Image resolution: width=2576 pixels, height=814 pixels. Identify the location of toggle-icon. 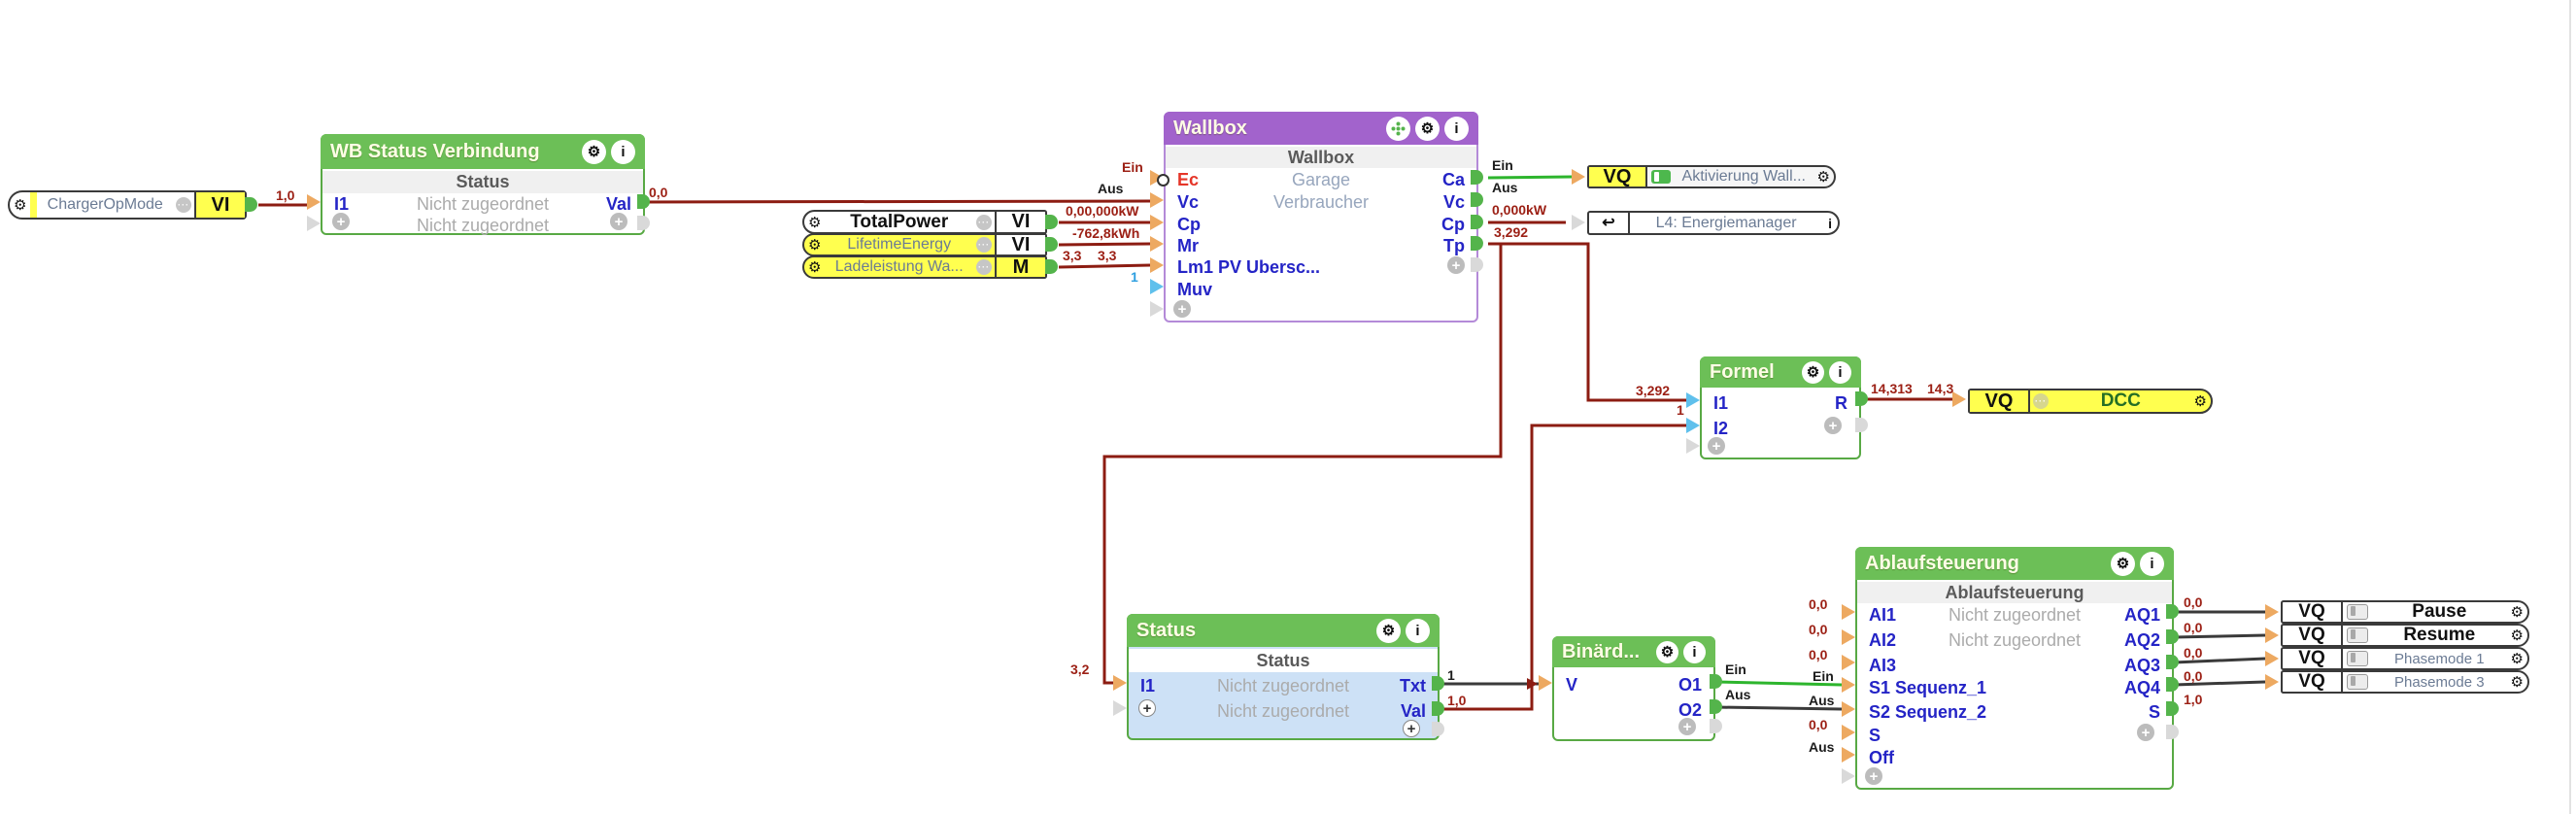
(2357, 635).